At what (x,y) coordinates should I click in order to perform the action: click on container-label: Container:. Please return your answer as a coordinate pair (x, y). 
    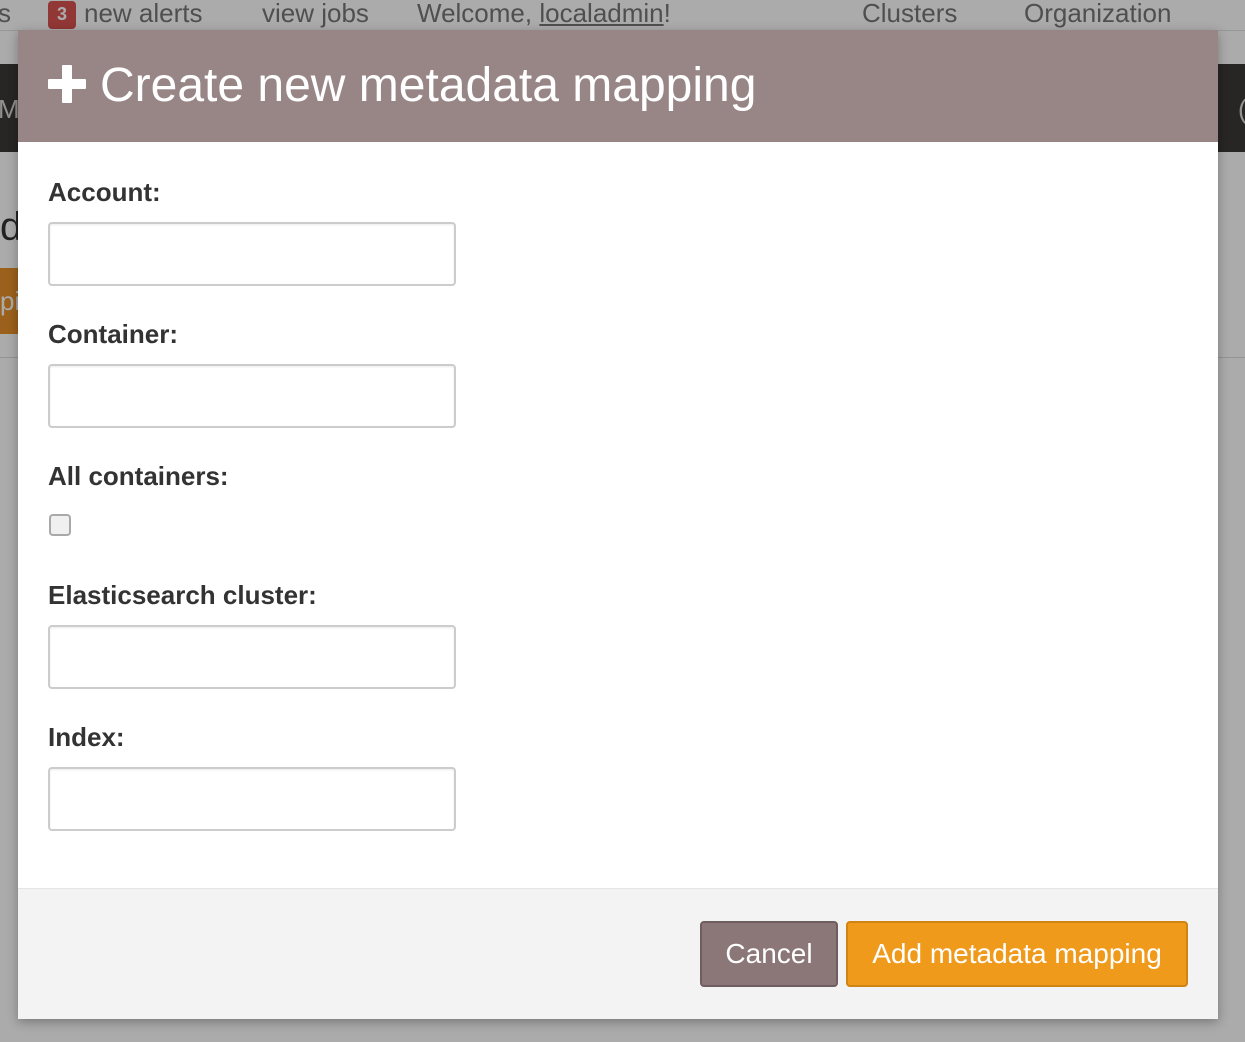
    Looking at the image, I should click on (113, 334).